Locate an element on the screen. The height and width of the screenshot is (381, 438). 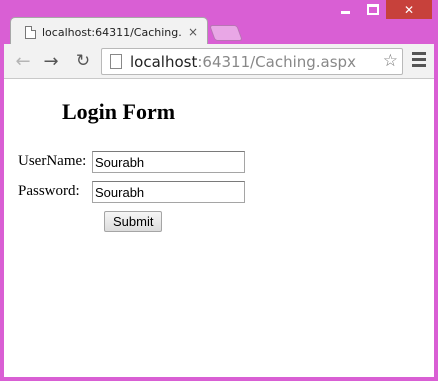
page-title: Login Form is located at coordinates (119, 111).